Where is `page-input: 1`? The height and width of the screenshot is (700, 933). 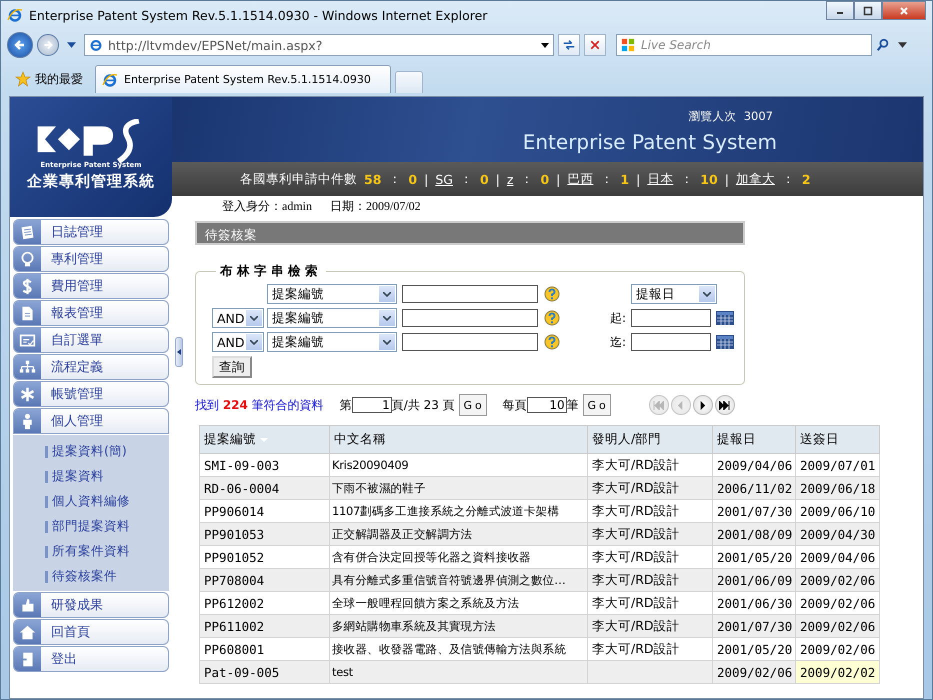 page-input: 1 is located at coordinates (372, 405).